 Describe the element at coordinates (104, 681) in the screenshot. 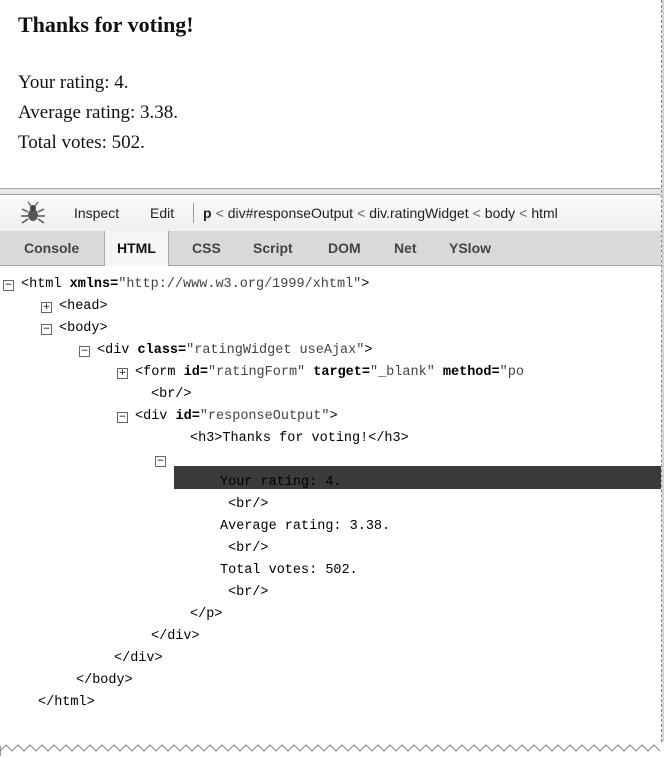

I see `tree-row-body-close: </body>` at that location.